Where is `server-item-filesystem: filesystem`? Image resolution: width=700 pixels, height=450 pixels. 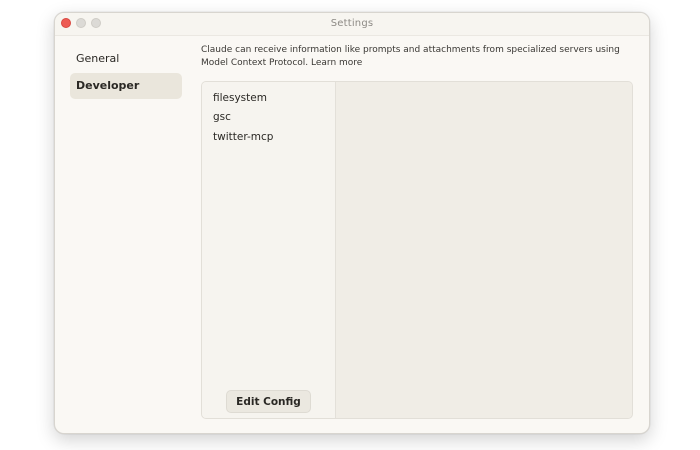
server-item-filesystem: filesystem is located at coordinates (272, 98).